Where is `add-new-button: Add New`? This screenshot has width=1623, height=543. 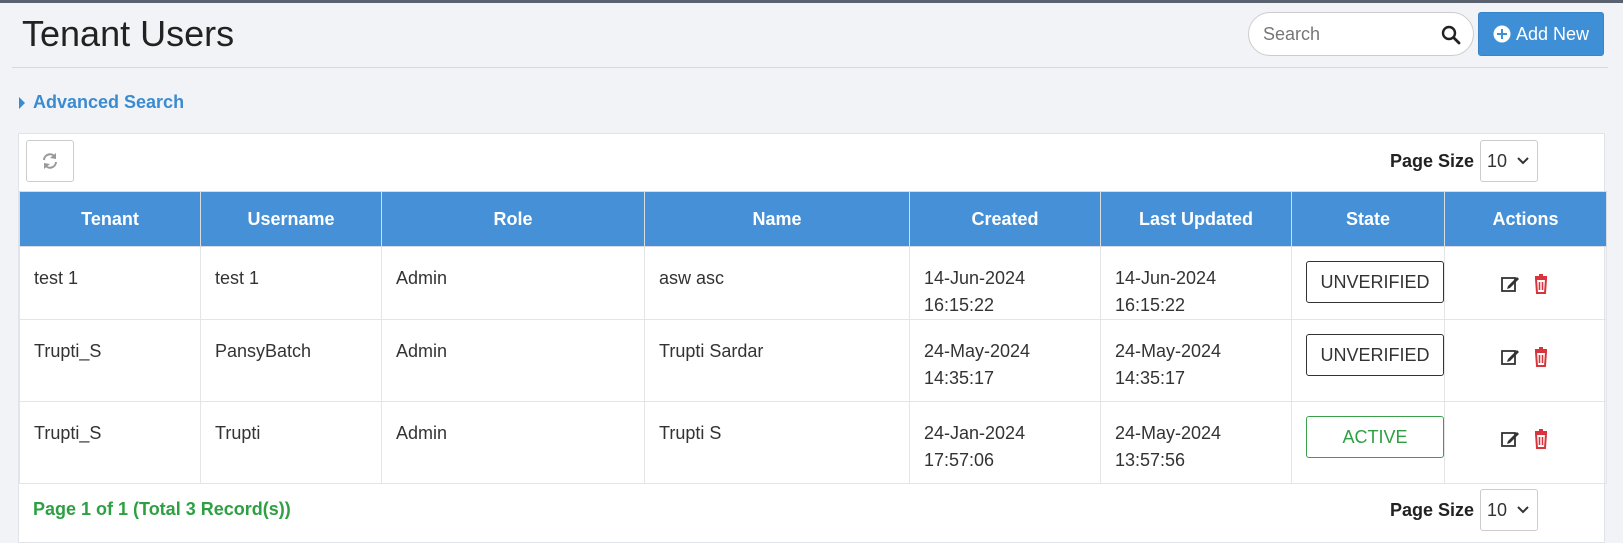 add-new-button: Add New is located at coordinates (1541, 34).